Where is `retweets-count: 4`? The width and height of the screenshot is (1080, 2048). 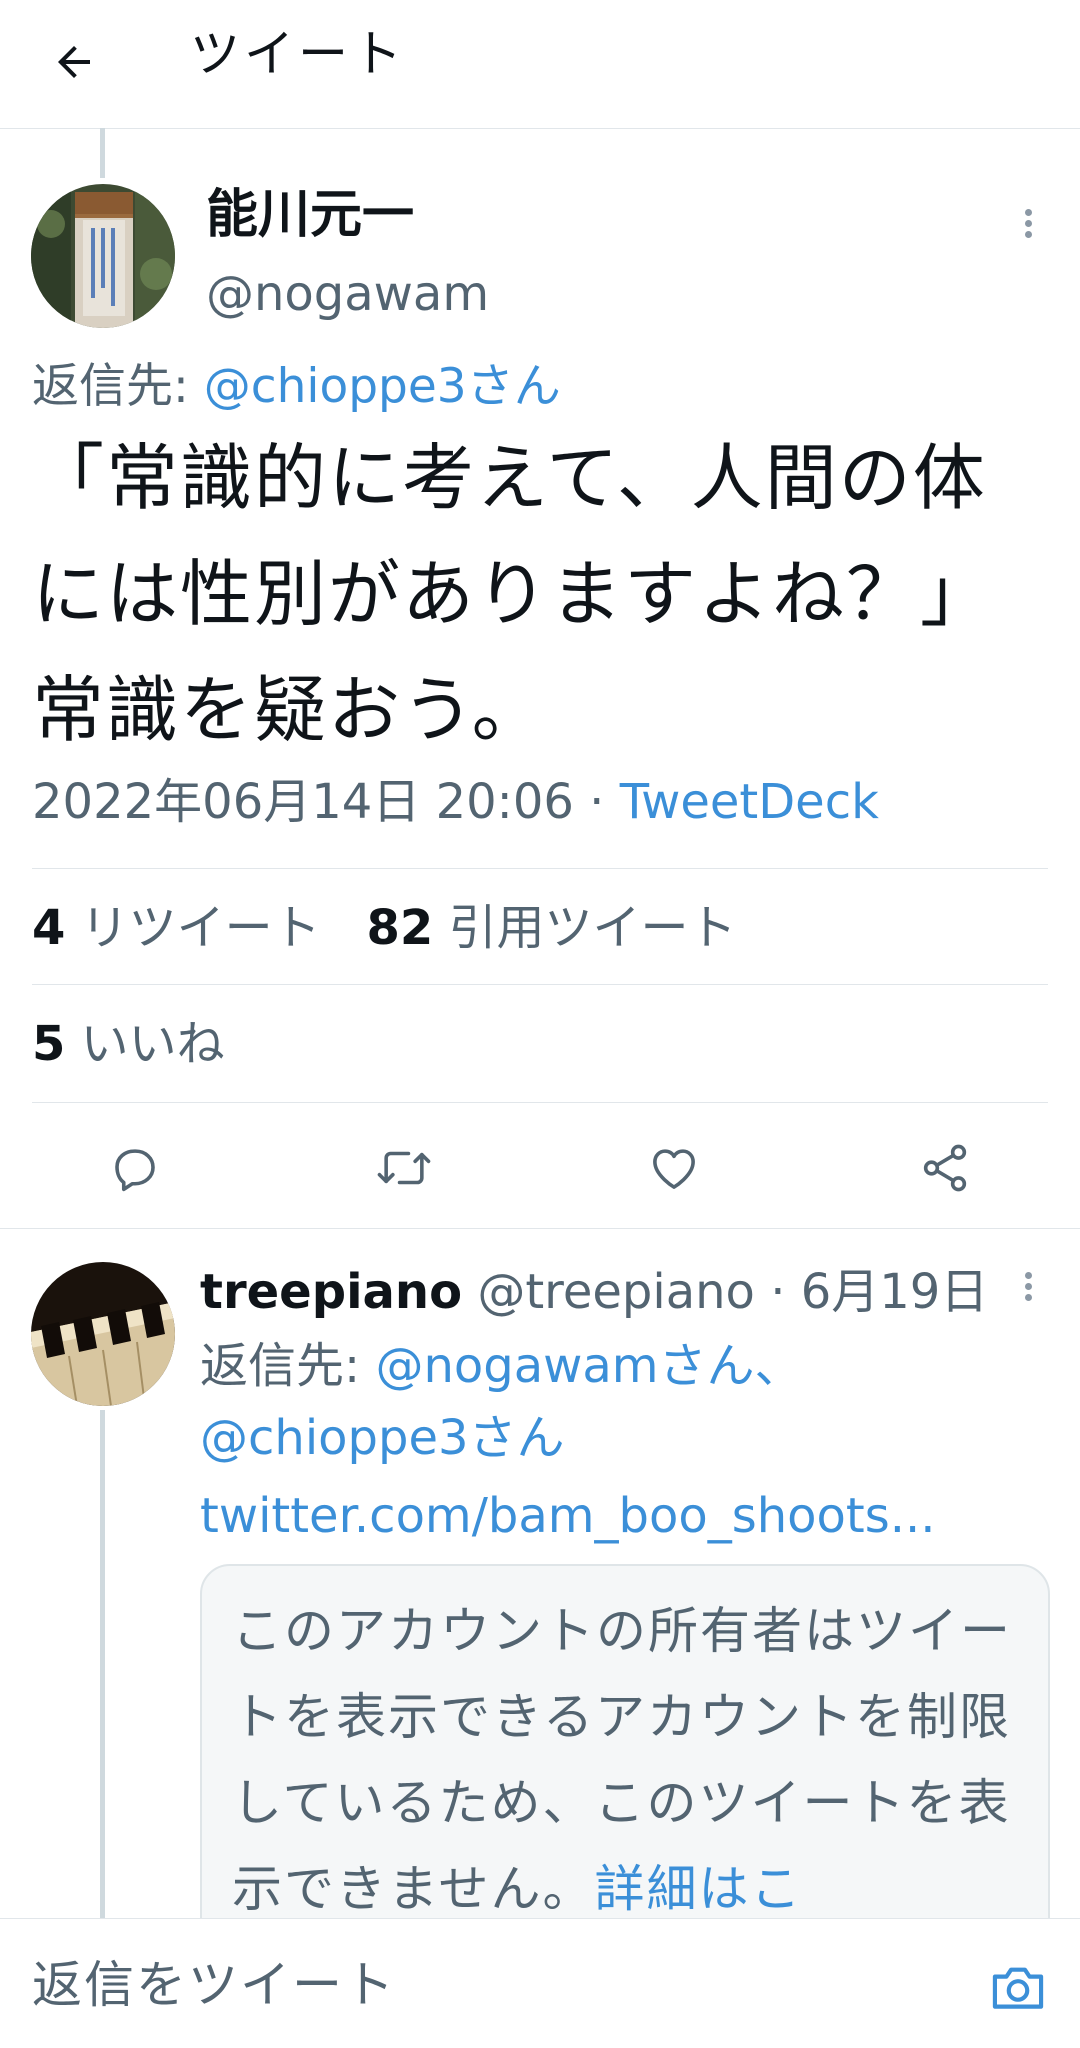
retweets-count: 4 is located at coordinates (49, 928).